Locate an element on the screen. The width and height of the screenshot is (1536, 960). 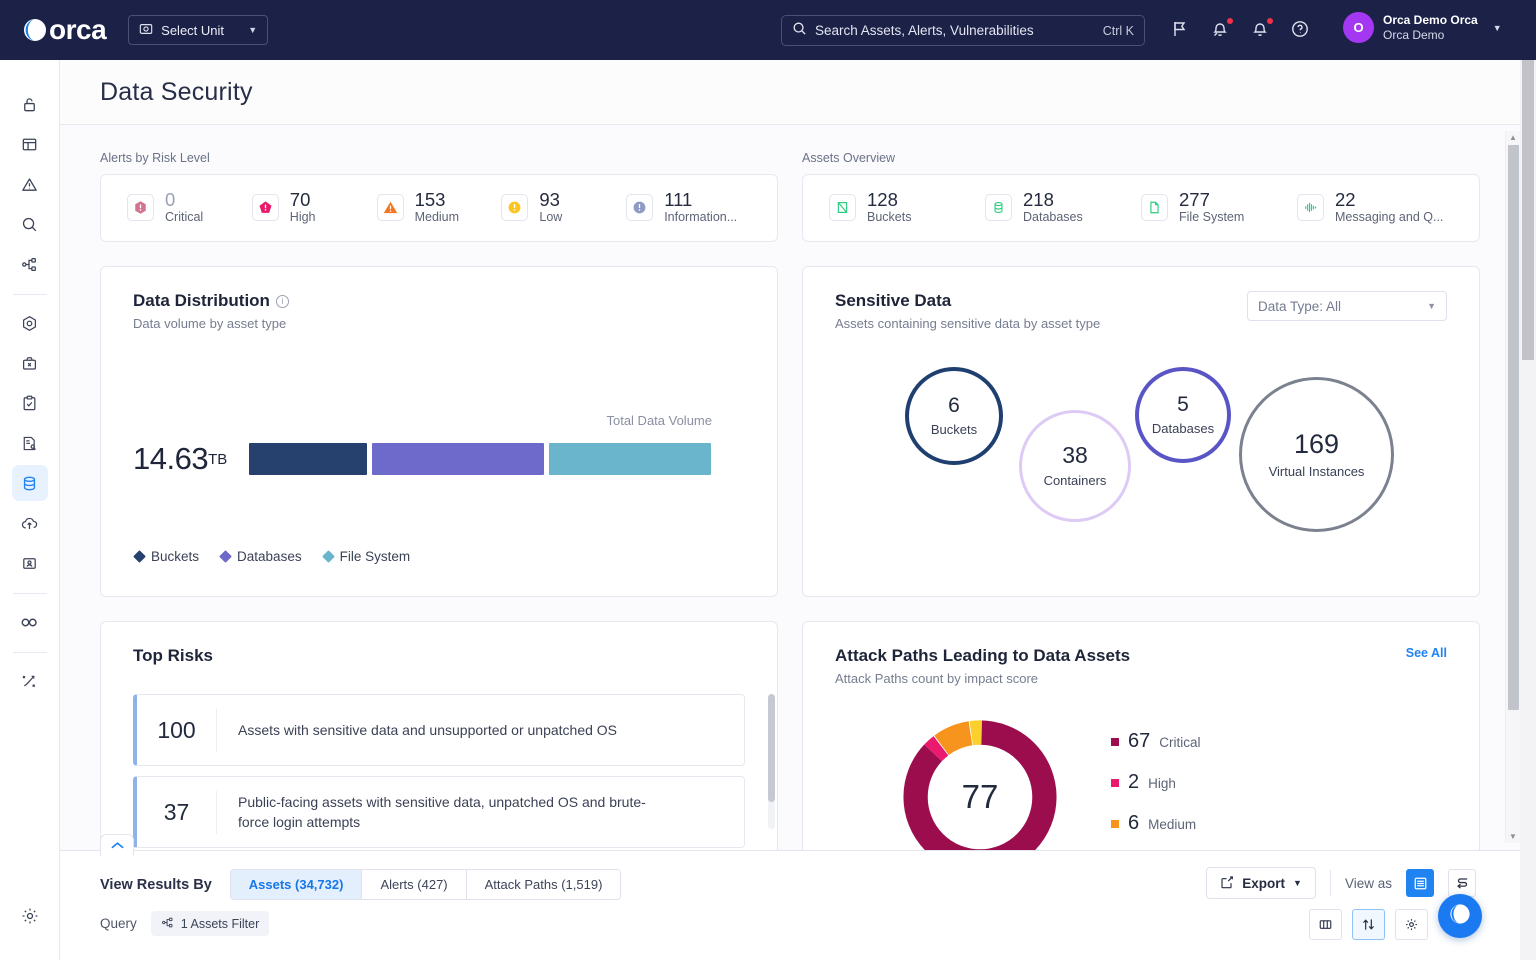
scroll-up-arrow: ▲ is located at coordinates (1513, 137).